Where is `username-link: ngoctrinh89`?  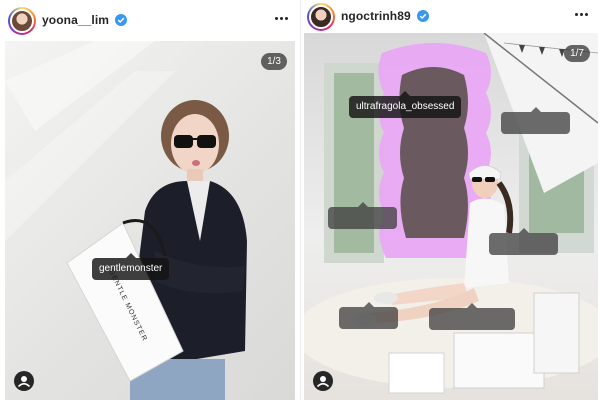
username-link: ngoctrinh89 is located at coordinates (385, 16).